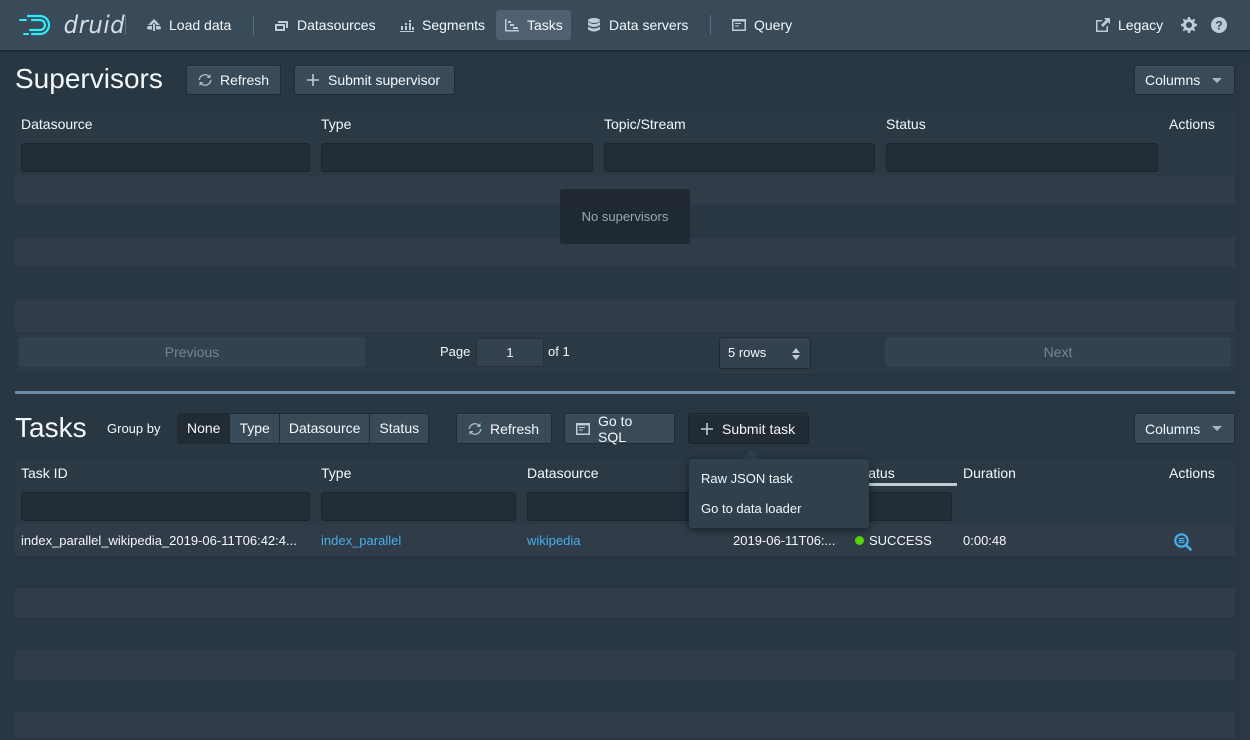  Describe the element at coordinates (739, 25) in the screenshot. I see `application-icon` at that location.